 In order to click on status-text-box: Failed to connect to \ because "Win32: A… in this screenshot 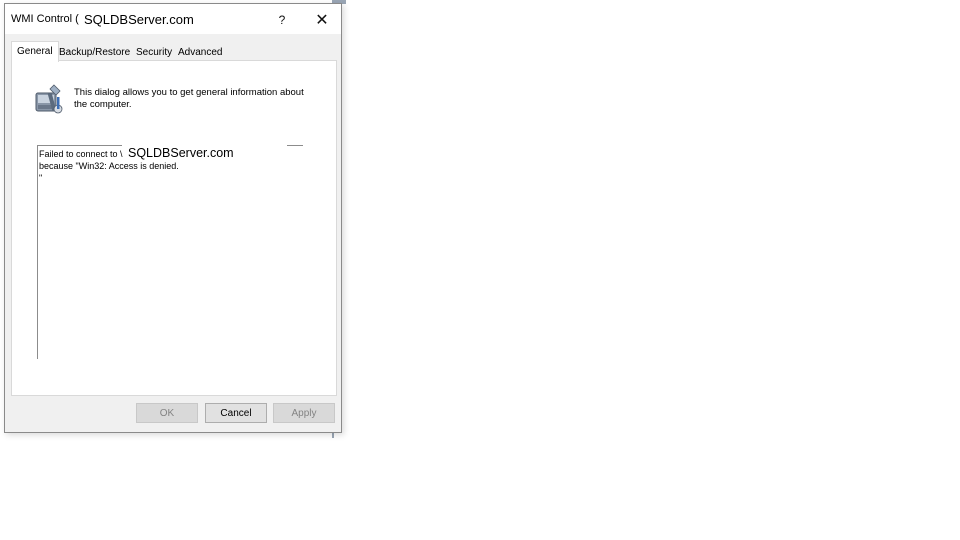, I will do `click(172, 252)`.